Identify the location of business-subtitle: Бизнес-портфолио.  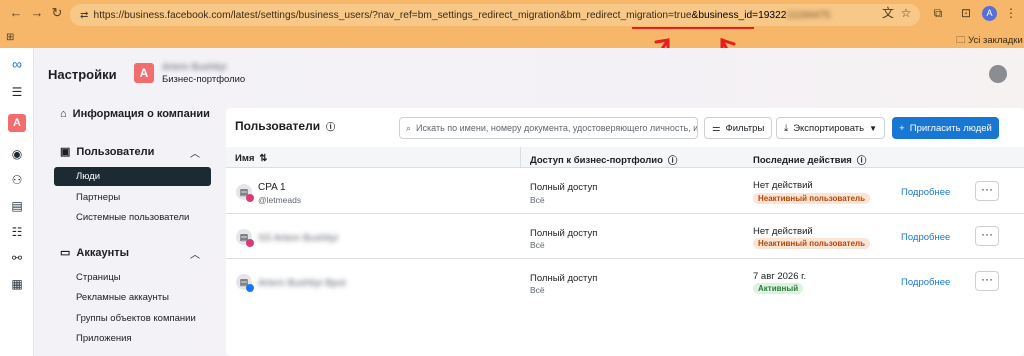
(204, 79).